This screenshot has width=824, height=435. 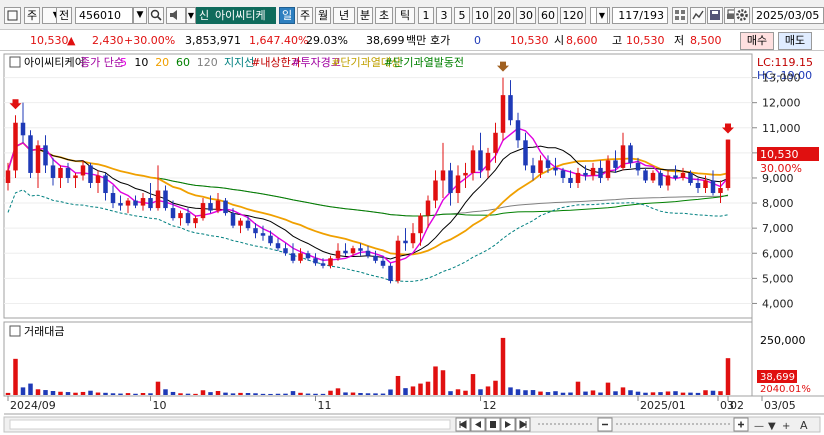 I want to click on font-increase-icon: +, so click(x=786, y=426).